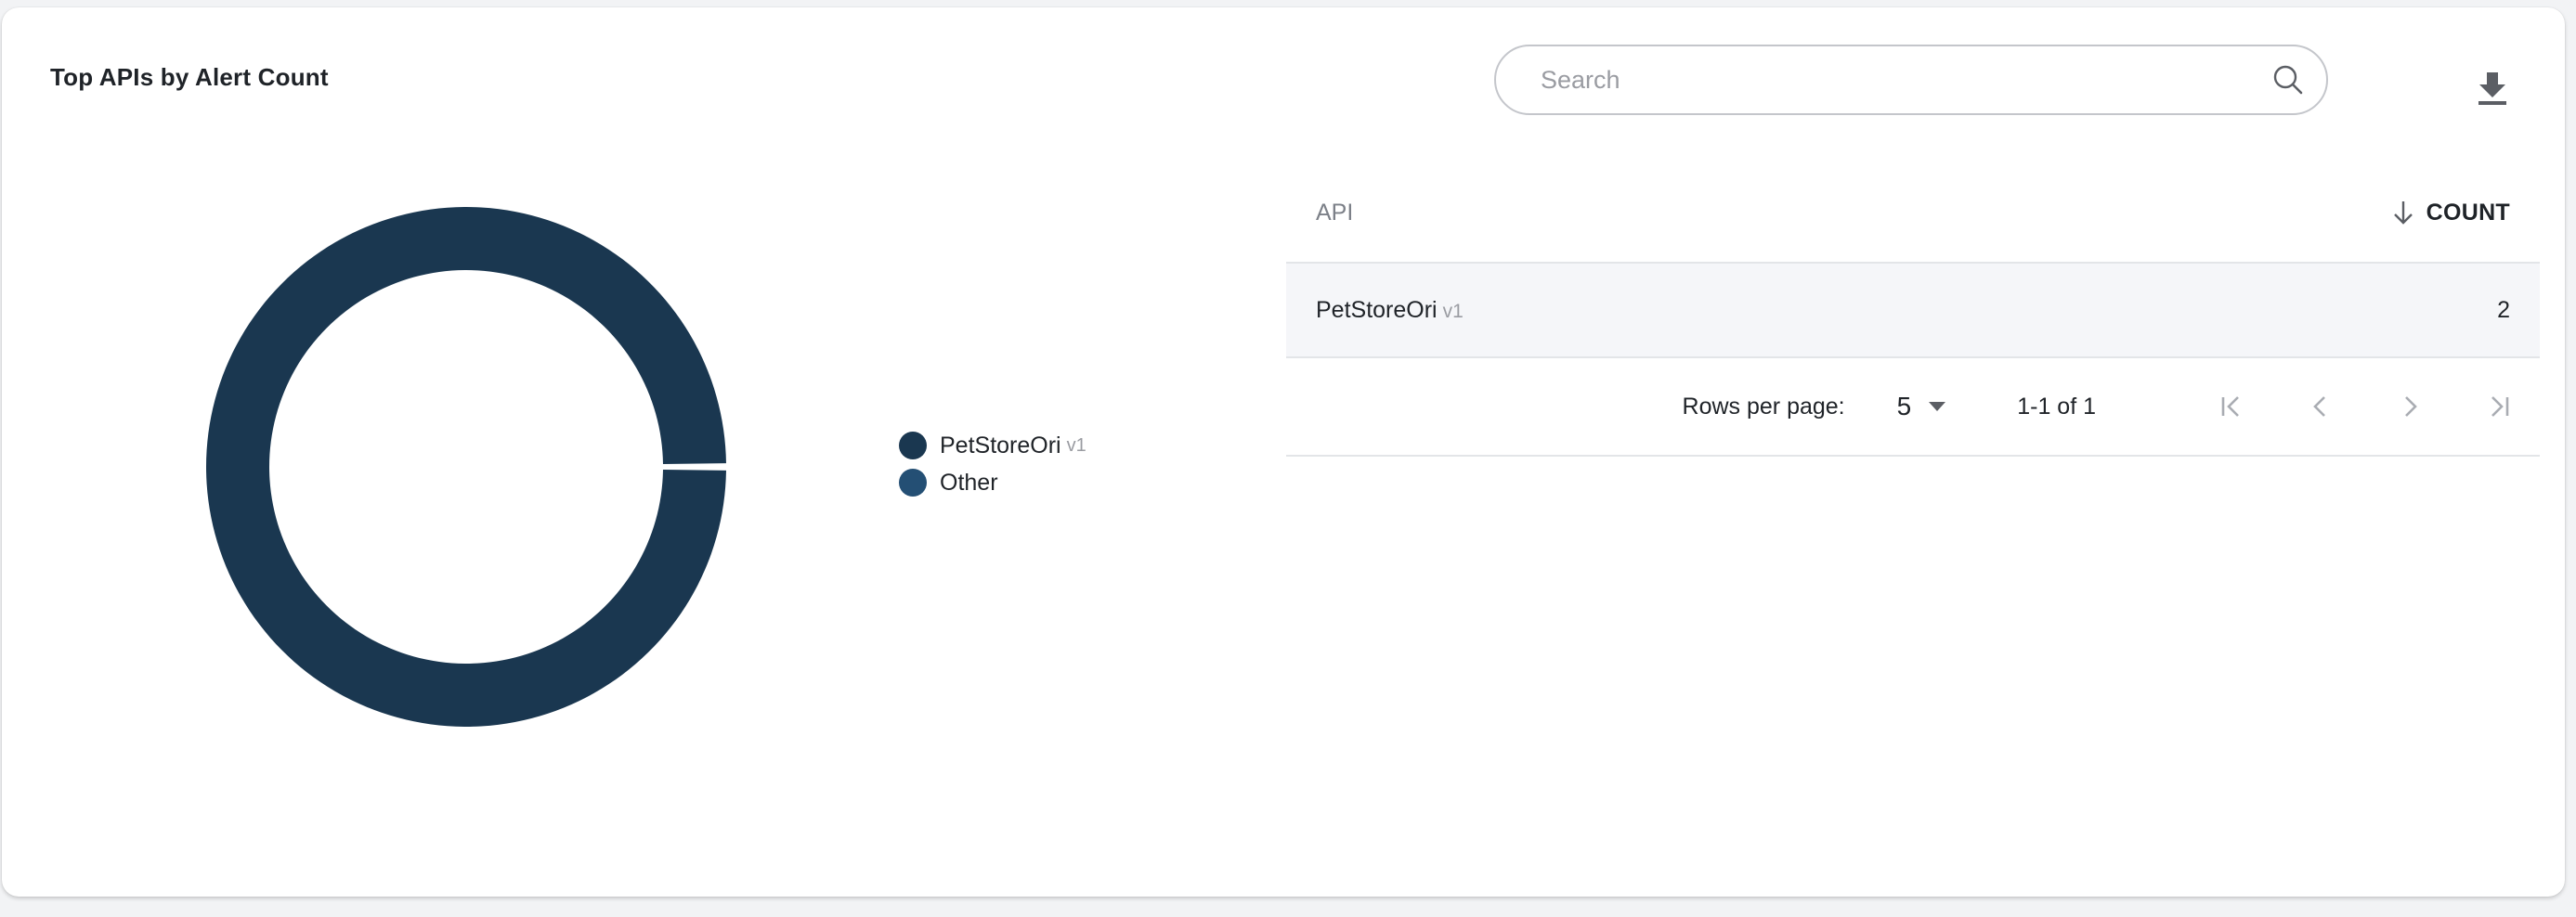  What do you see at coordinates (2056, 406) in the screenshot?
I see `page-range: 1-1 of 1` at bounding box center [2056, 406].